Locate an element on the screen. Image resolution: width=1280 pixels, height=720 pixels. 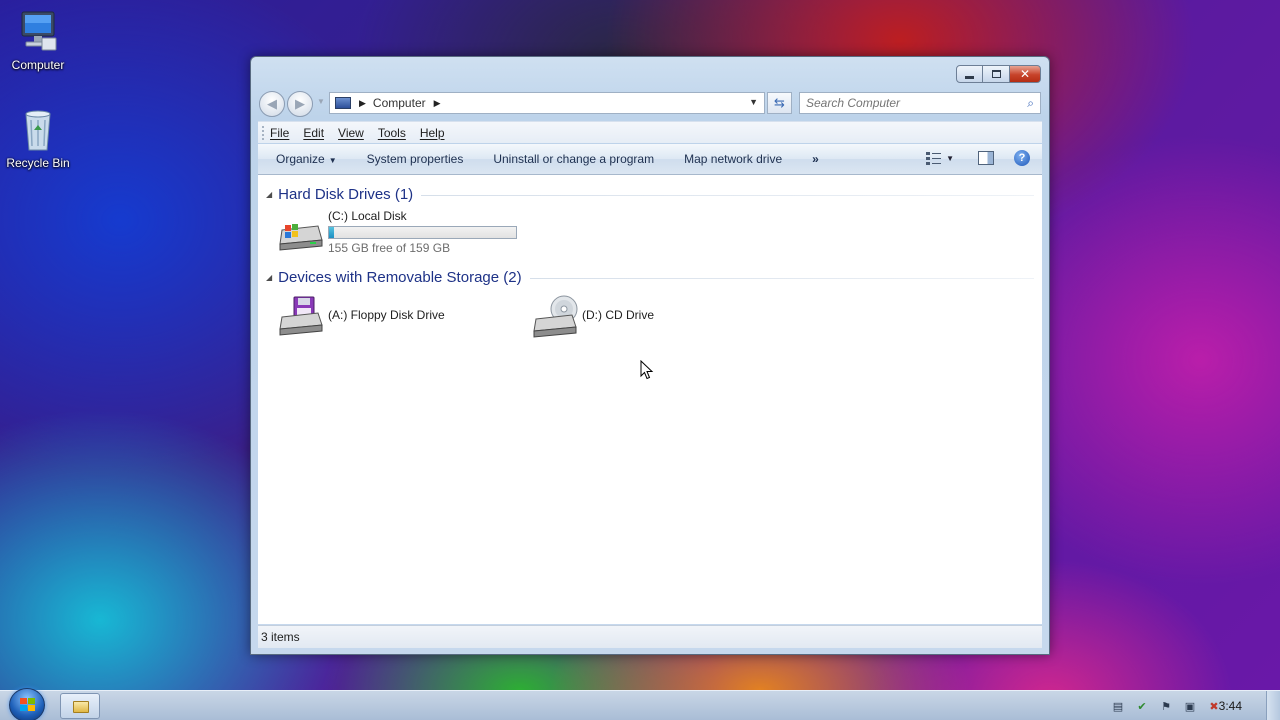
folder-icon is located at coordinates (81, 707).